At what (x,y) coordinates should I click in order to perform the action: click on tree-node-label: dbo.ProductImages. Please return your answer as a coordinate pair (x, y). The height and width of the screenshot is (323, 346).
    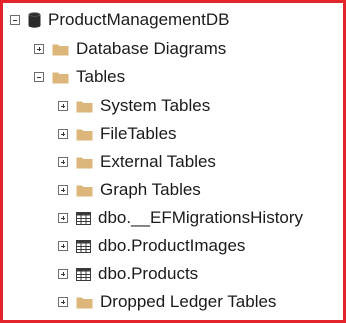
    Looking at the image, I should click on (172, 245).